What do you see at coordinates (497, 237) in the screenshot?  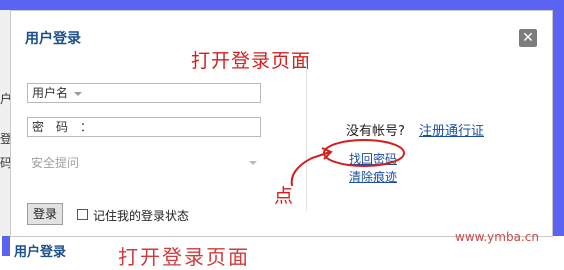 I see `watermark: www.ymba.cn` at bounding box center [497, 237].